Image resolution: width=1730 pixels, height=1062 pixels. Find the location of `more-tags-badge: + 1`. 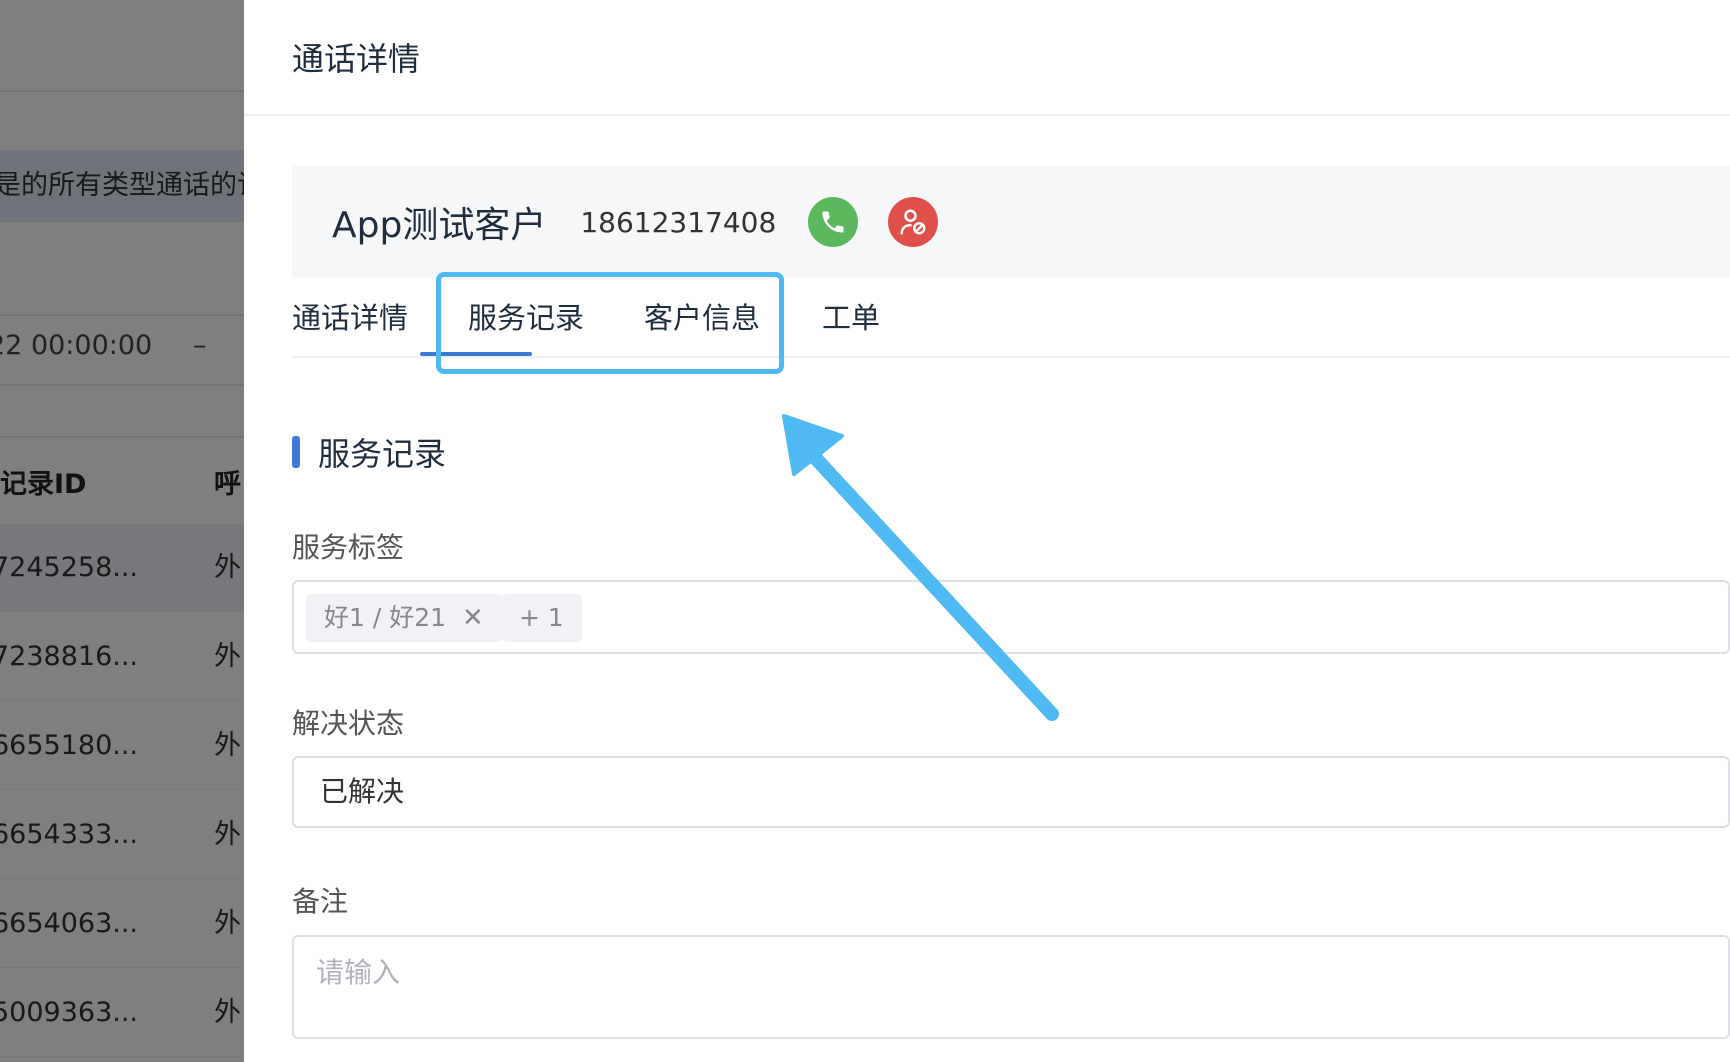

more-tags-badge: + 1 is located at coordinates (541, 618).